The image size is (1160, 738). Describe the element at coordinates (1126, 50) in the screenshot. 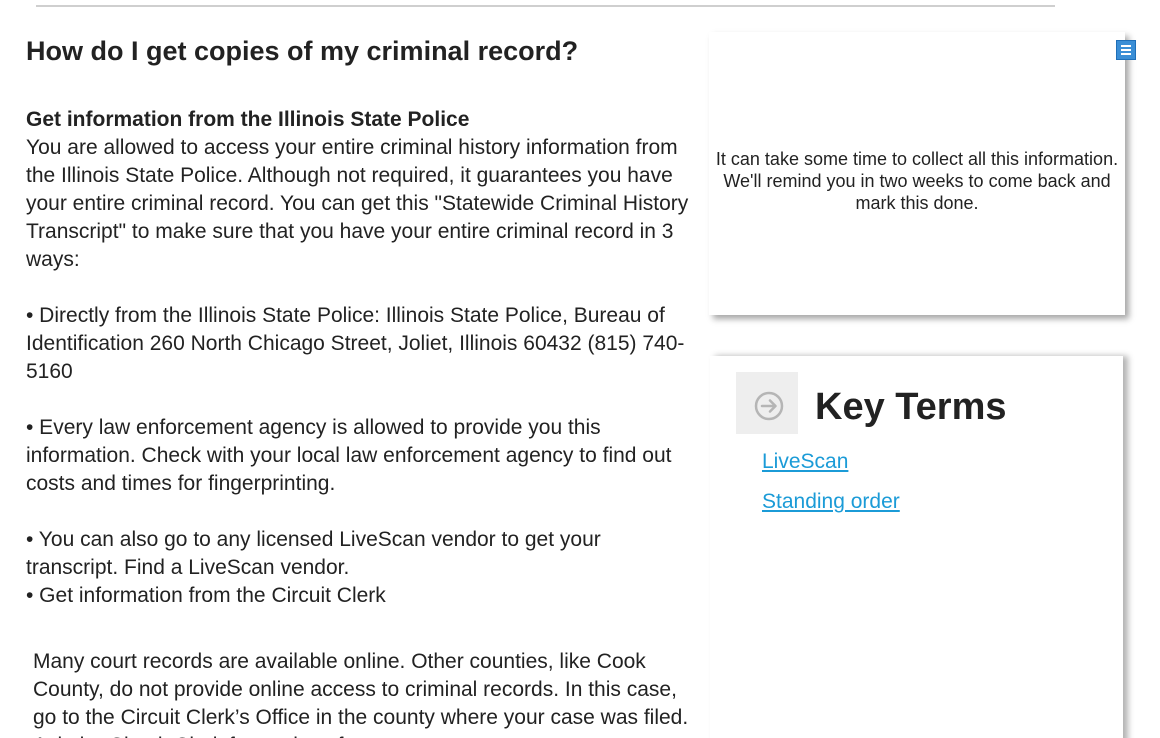

I see `menu-icon` at that location.